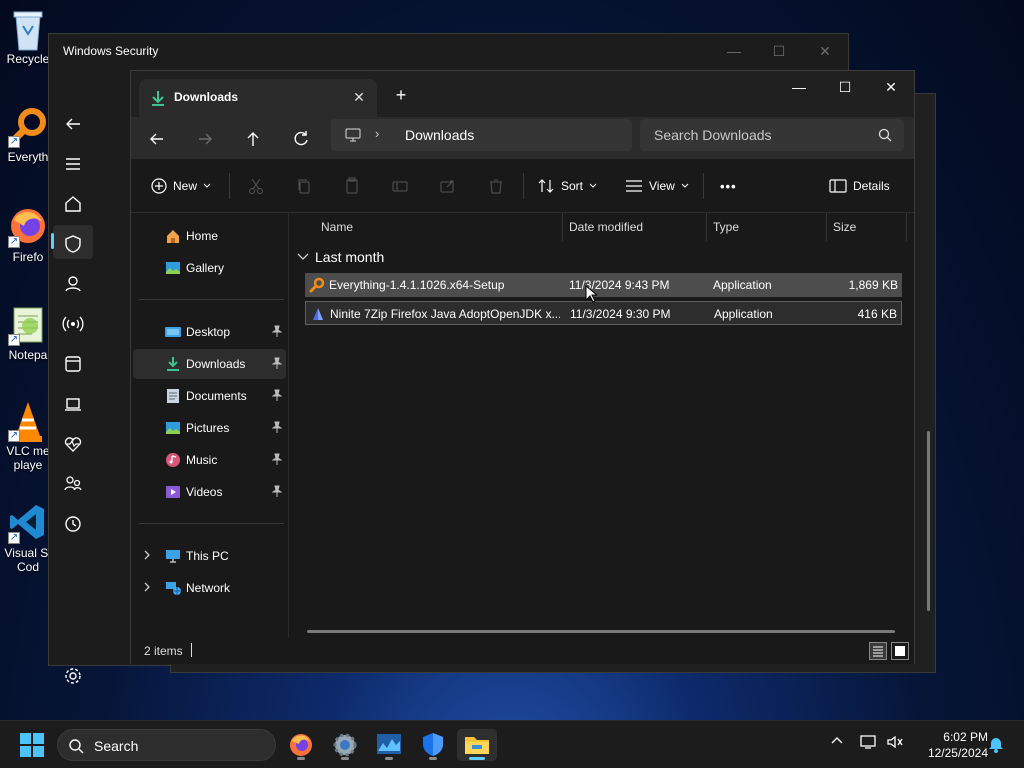 This screenshot has width=1024, height=768. Describe the element at coordinates (253, 139) in the screenshot. I see `up-button` at that location.